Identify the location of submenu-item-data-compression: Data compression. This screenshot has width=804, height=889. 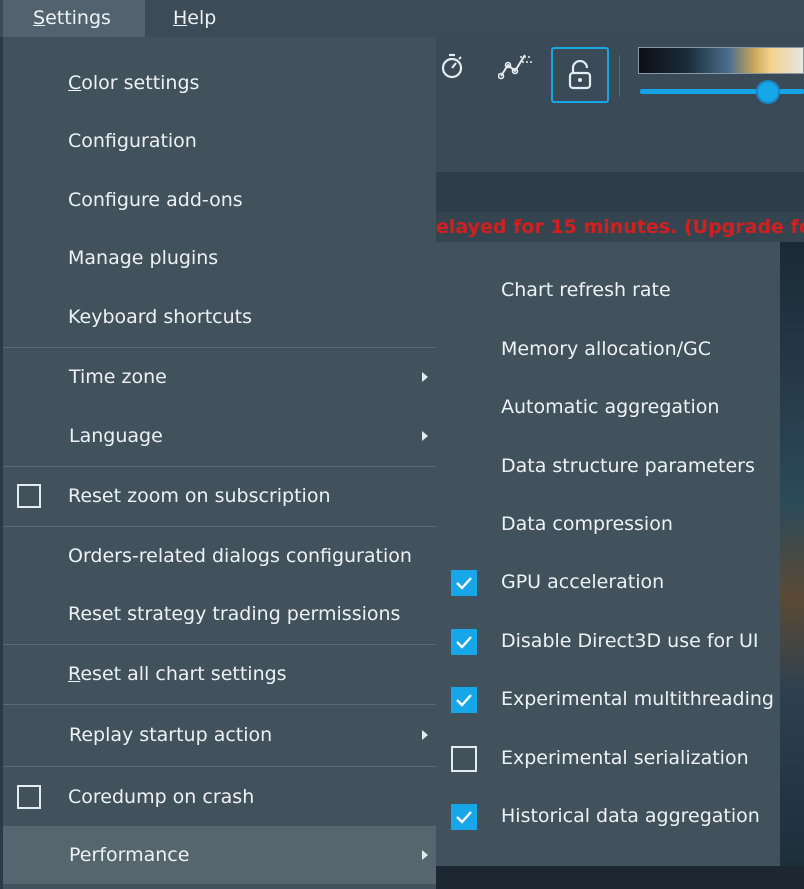
(608, 524).